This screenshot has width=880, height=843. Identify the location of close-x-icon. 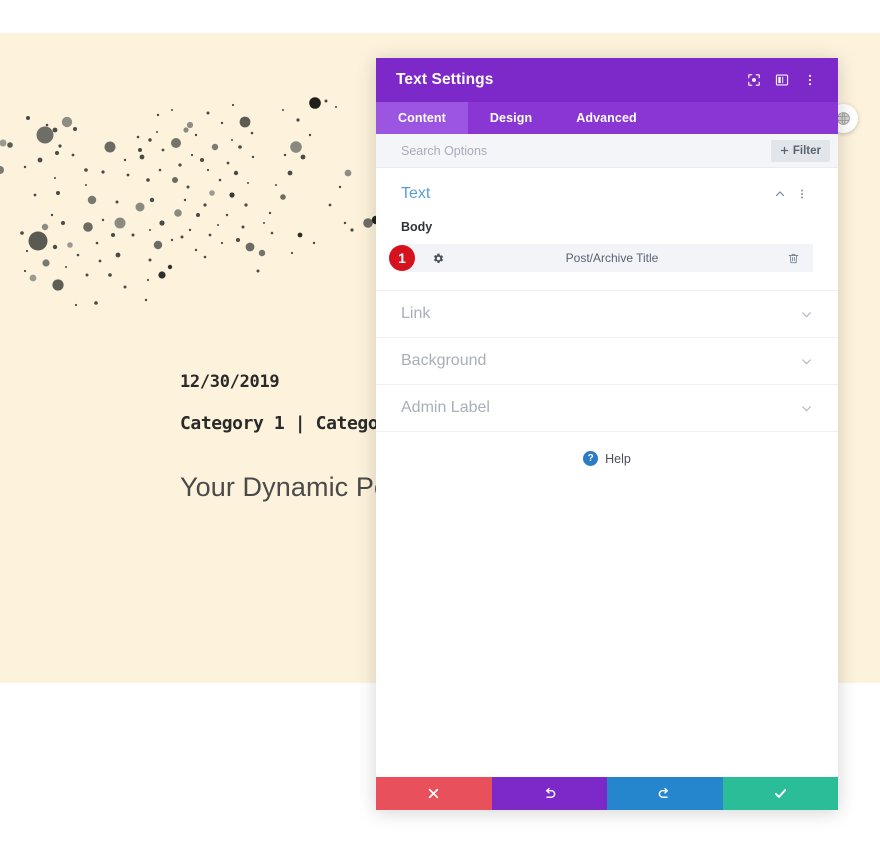
(434, 793).